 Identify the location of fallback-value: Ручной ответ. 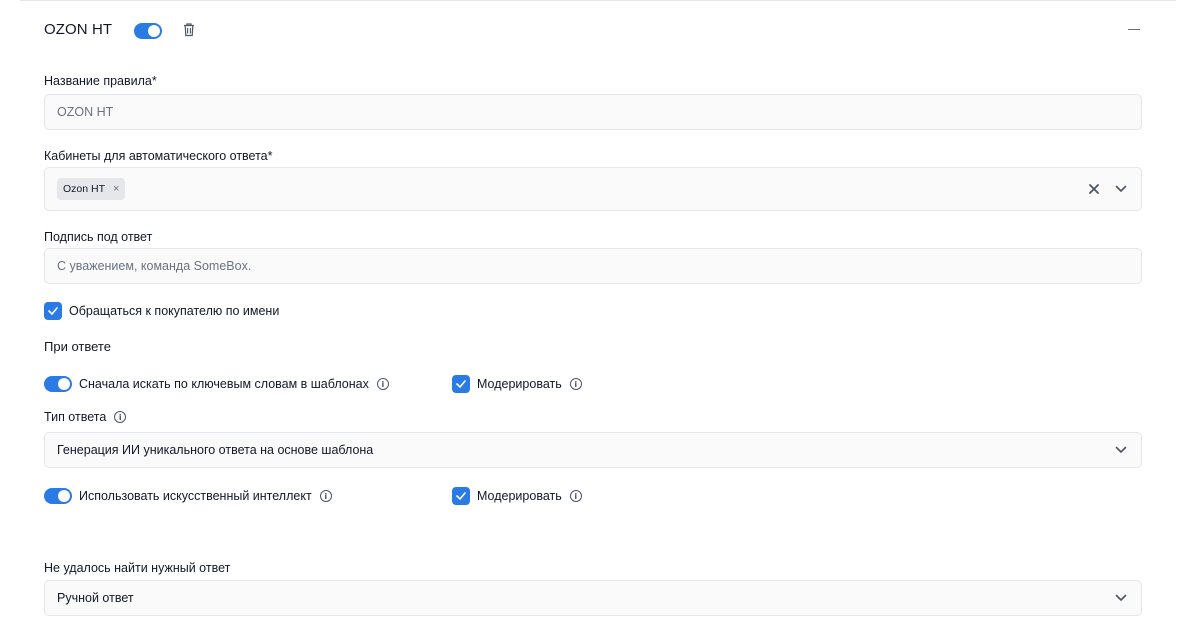
(95, 598).